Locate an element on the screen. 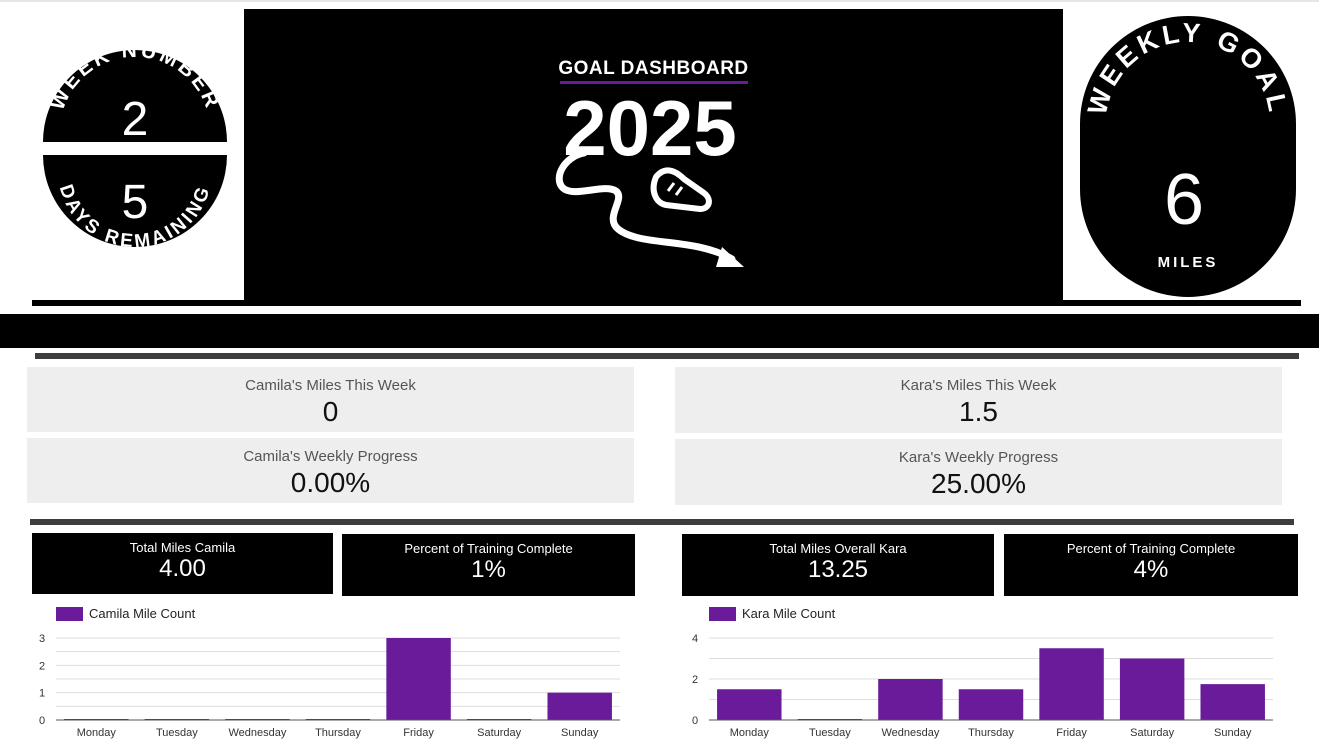 The image size is (1319, 749). days-remaining-value: 5 is located at coordinates (135, 202).